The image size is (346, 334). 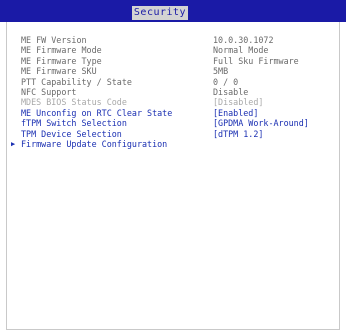 I want to click on row-me-firmware-type: ME Firmware Type Full Sku Firmware, so click(x=172, y=61).